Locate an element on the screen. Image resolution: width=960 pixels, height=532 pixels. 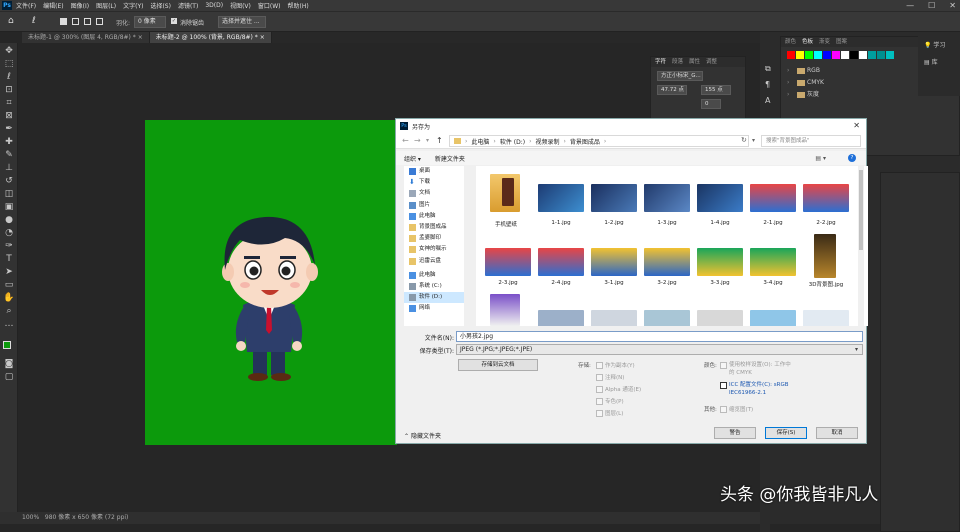
add-selection-icon is located at coordinates (75, 21).